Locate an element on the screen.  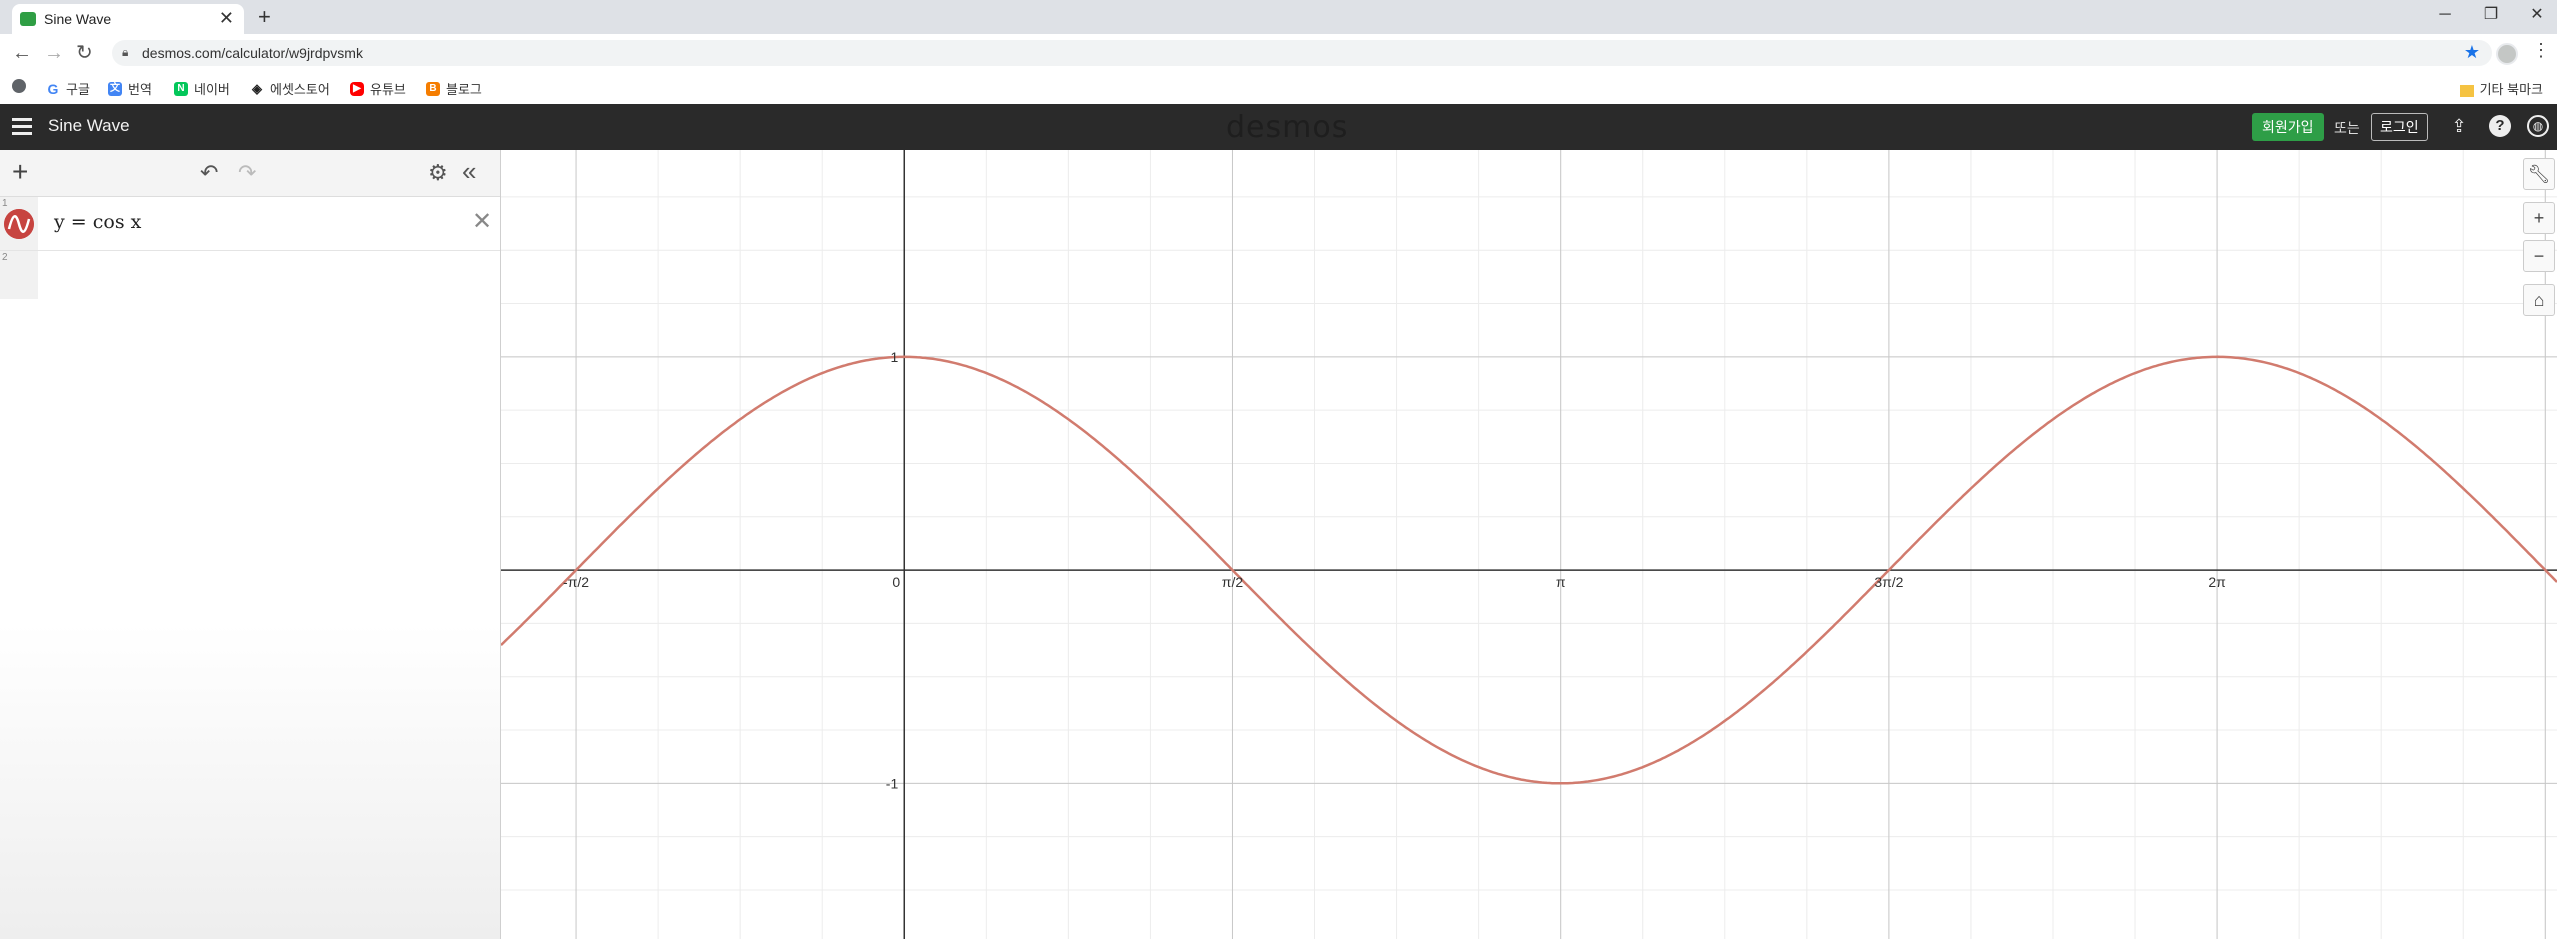
tab-close-icon: ✕ is located at coordinates (226, 18).